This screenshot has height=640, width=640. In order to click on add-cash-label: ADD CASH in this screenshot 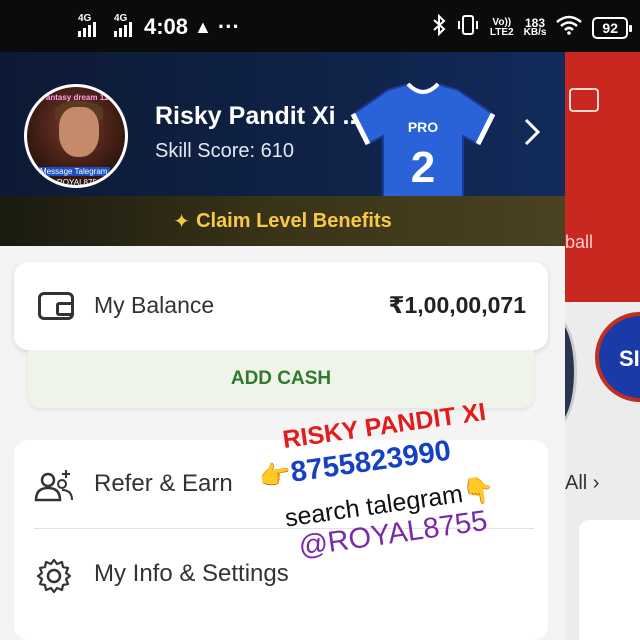, I will do `click(281, 378)`.